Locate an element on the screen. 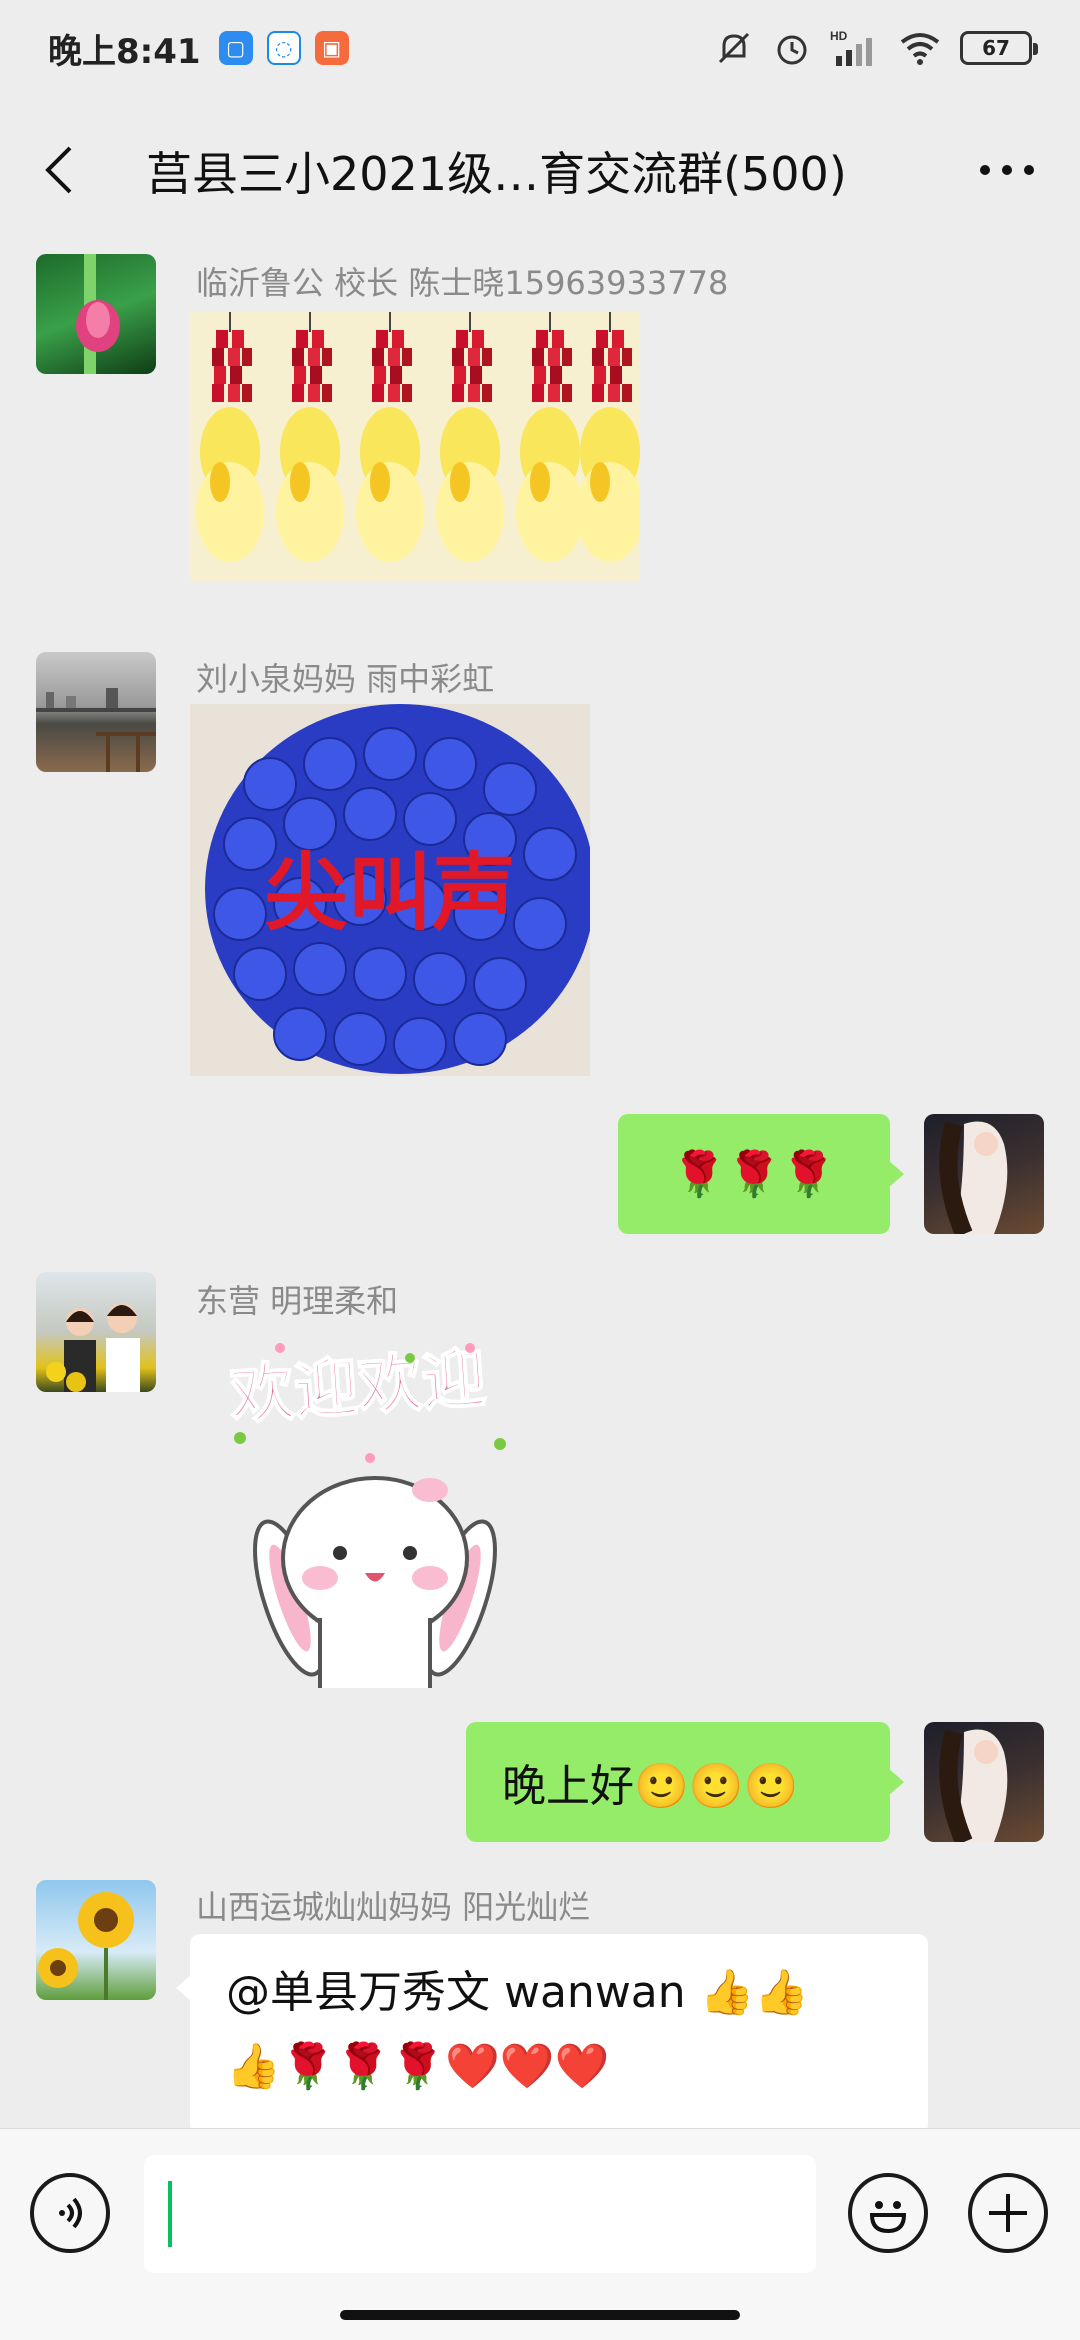 Image resolution: width=1080 pixels, height=2340 pixels. emoji-icon is located at coordinates (888, 2217).